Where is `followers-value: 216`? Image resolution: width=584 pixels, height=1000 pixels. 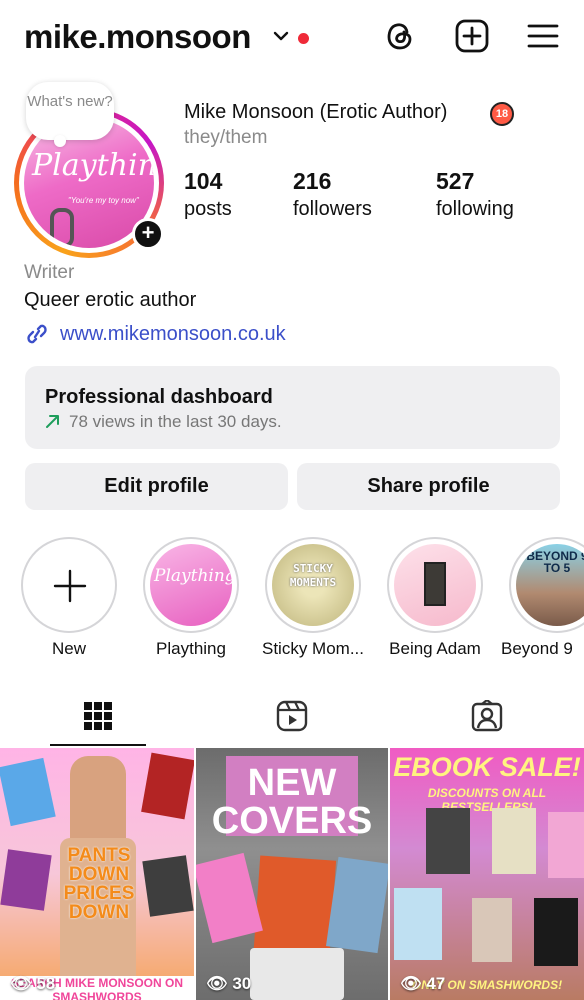 followers-value: 216 is located at coordinates (312, 181).